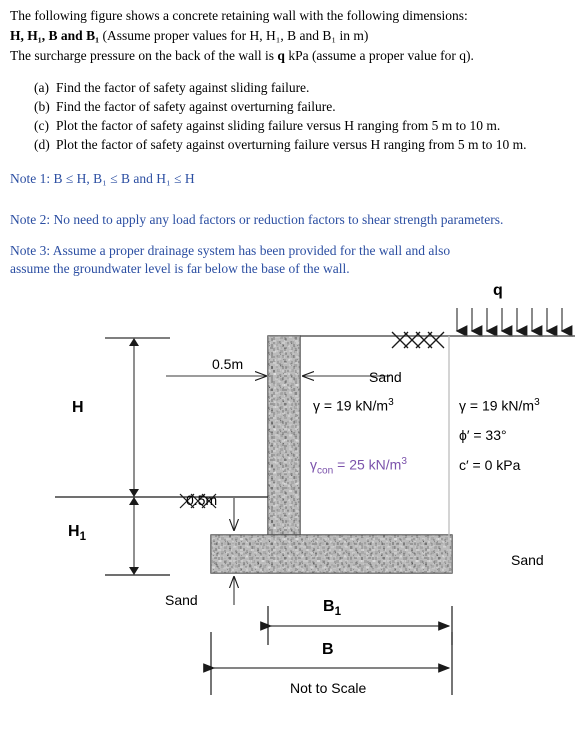  Describe the element at coordinates (134, 501) in the screenshot. I see `h1-arrow-up-head` at that location.